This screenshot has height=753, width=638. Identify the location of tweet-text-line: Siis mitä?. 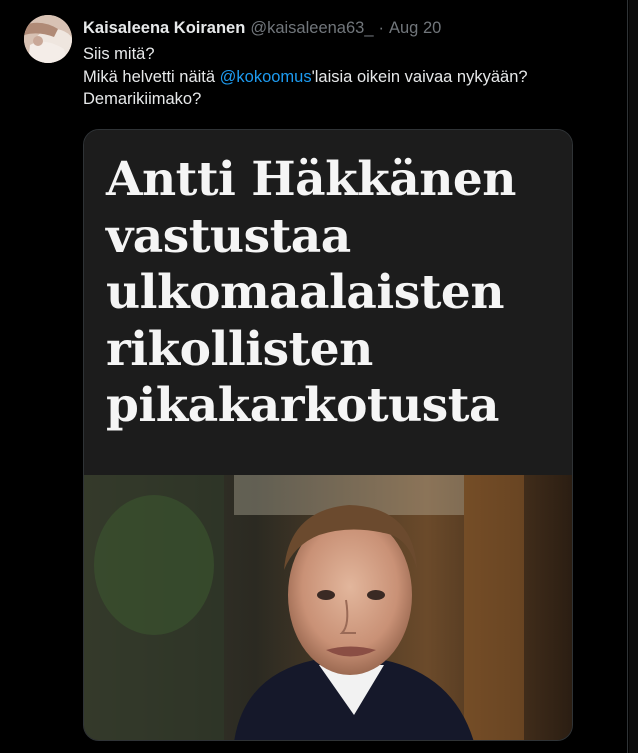
(119, 54).